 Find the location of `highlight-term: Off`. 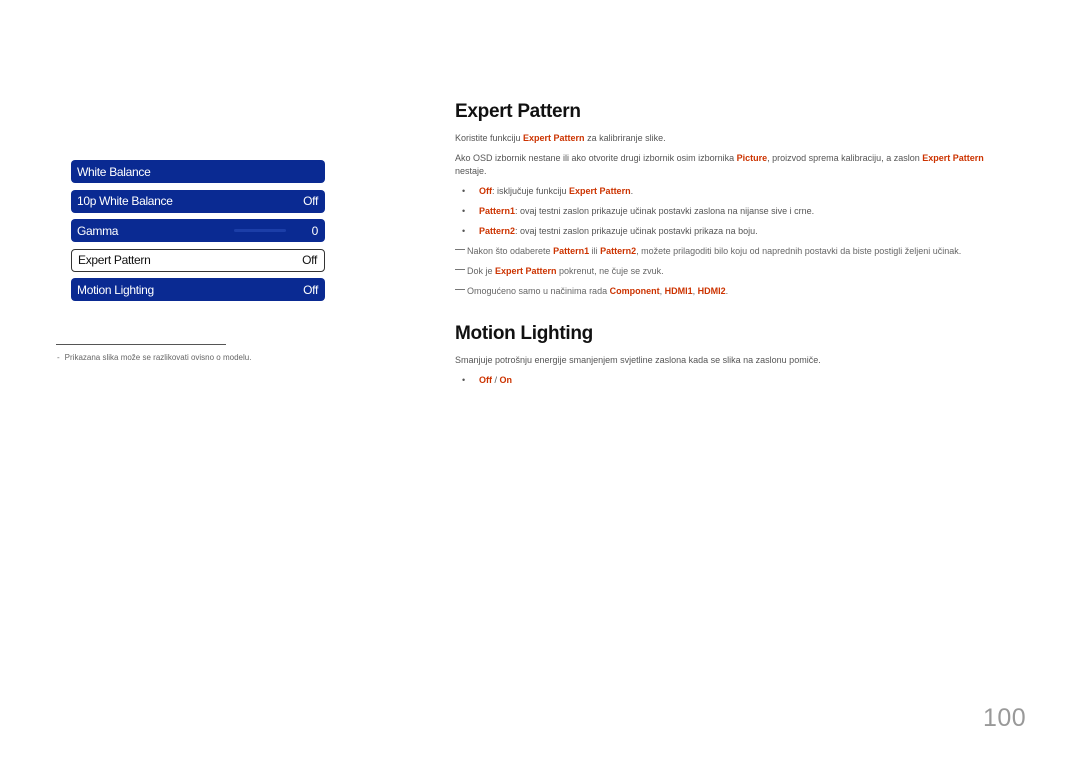

highlight-term: Off is located at coordinates (485, 191).